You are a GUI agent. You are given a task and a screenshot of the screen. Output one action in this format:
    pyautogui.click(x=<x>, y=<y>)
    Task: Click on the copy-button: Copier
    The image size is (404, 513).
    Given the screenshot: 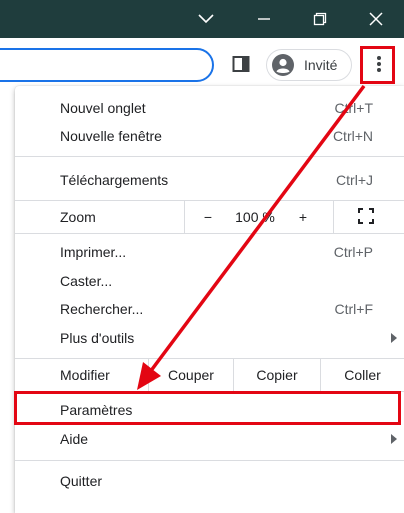 What is the action you would take?
    pyautogui.click(x=277, y=375)
    